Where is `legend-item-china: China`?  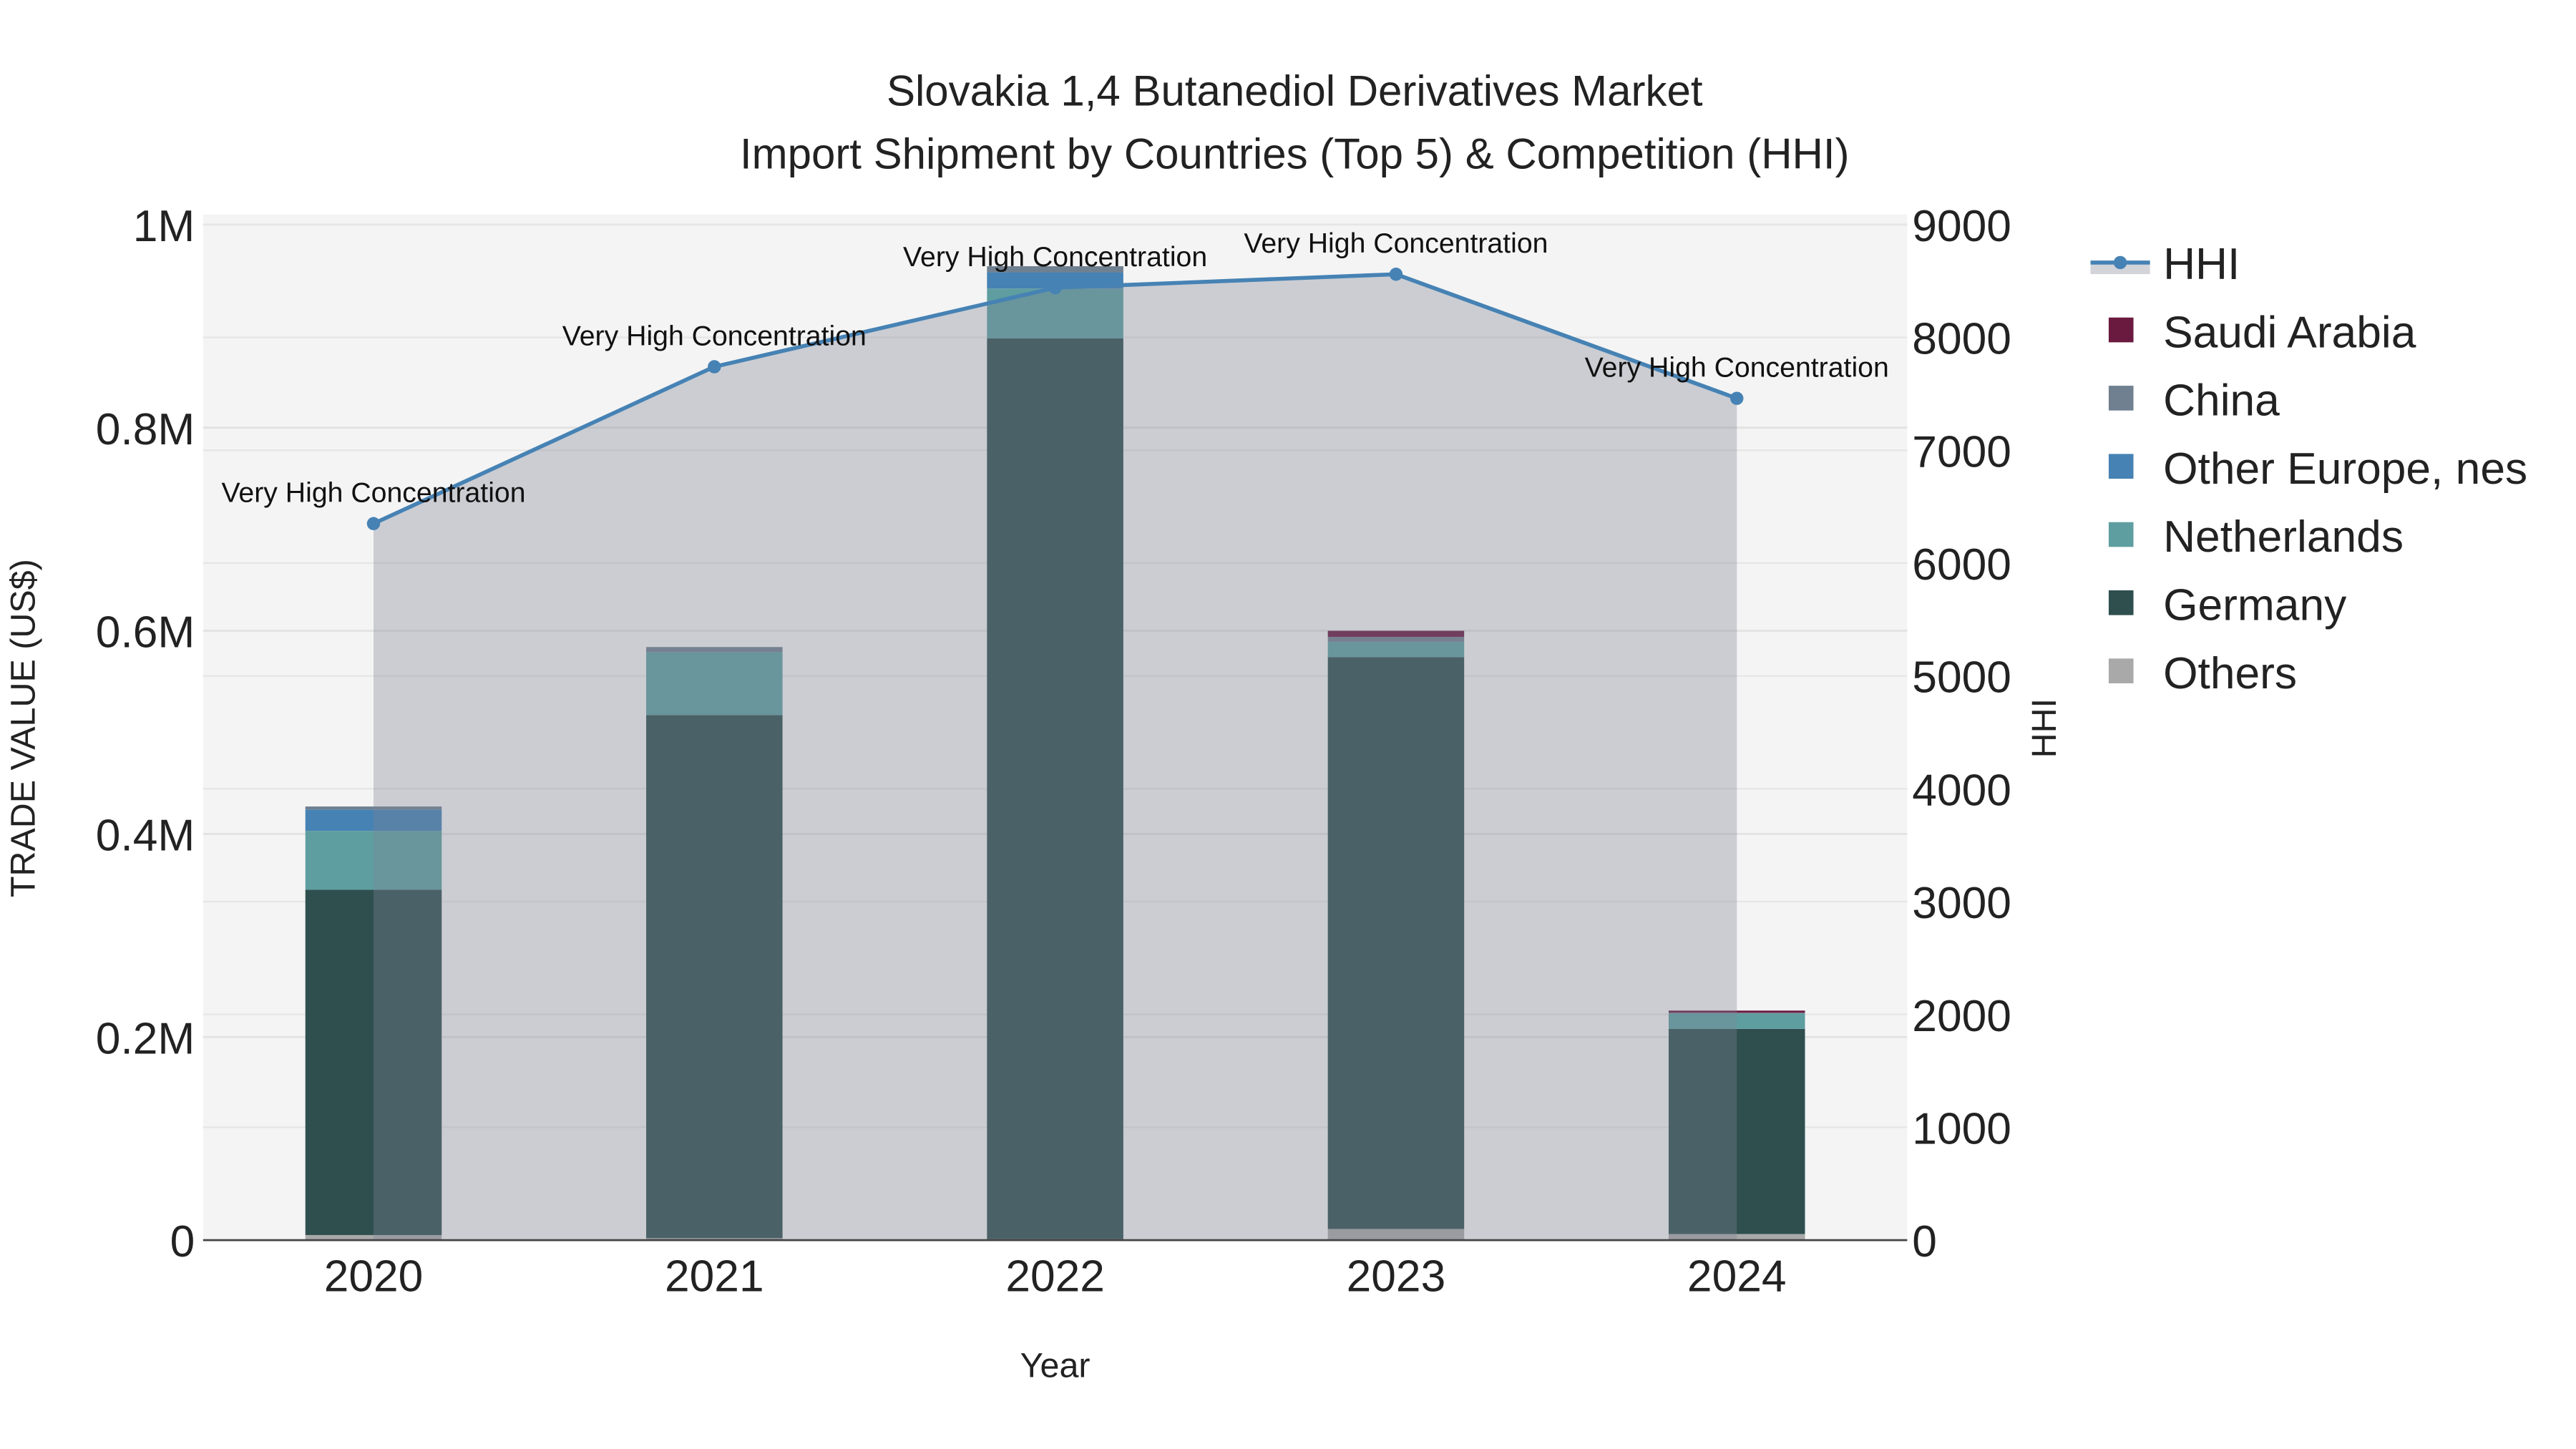
legend-item-china: China is located at coordinates (2194, 401).